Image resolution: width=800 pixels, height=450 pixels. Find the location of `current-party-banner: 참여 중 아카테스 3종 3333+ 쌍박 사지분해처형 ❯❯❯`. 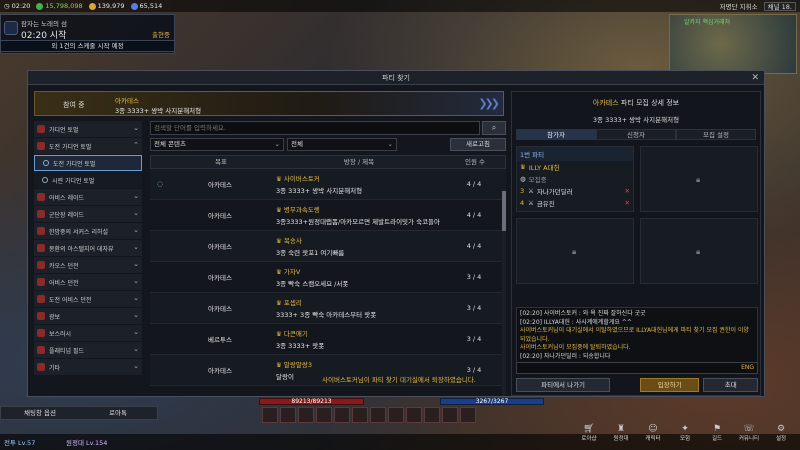

current-party-banner: 참여 중 아카테스 3종 3333+ 쌍박 사지분해처형 ❯❯❯ is located at coordinates (269, 103).